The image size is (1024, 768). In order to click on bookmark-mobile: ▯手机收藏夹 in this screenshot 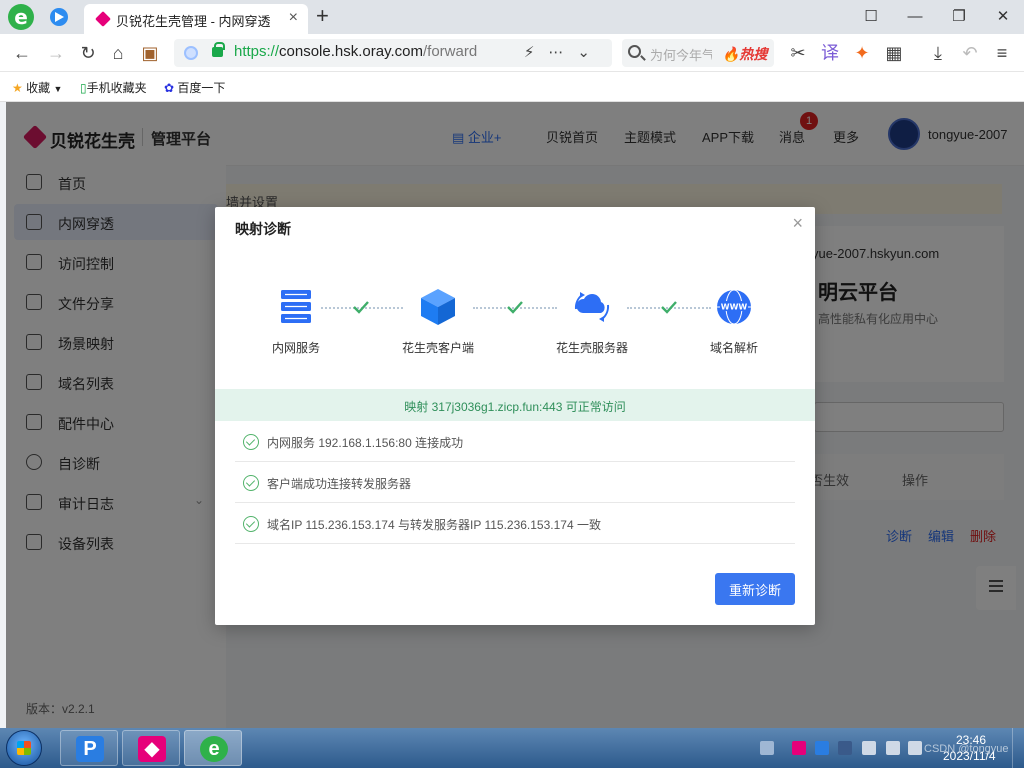, I will do `click(113, 87)`.